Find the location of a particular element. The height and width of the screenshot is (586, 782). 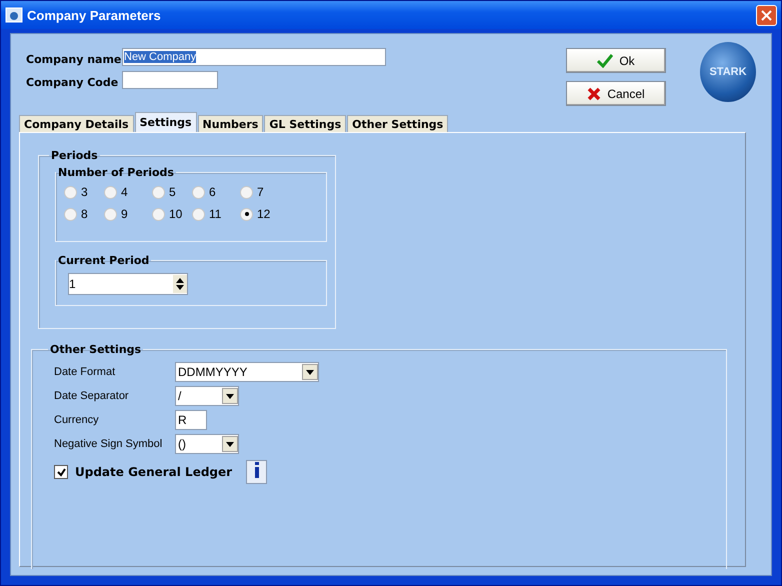

close-button is located at coordinates (766, 15).